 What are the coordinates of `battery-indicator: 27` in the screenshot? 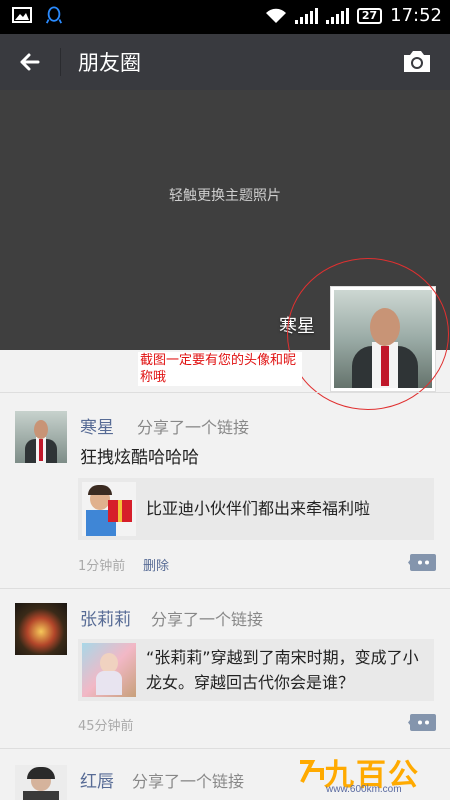 It's located at (369, 15).